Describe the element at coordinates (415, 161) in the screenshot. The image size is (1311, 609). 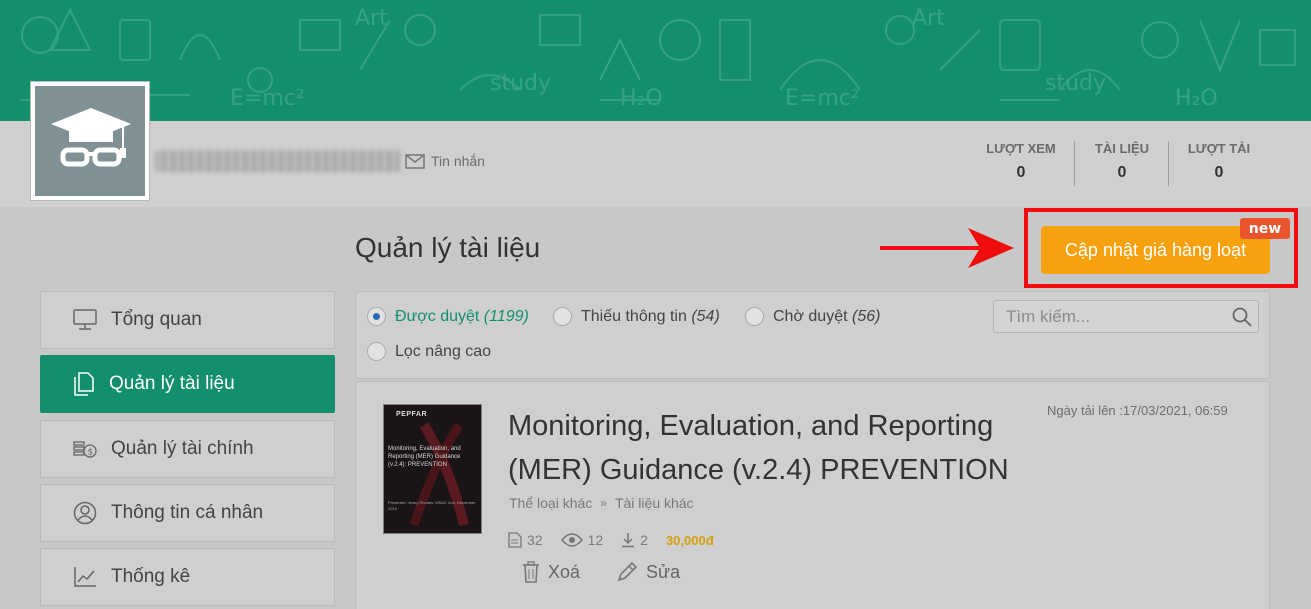
I see `envelope-icon` at that location.